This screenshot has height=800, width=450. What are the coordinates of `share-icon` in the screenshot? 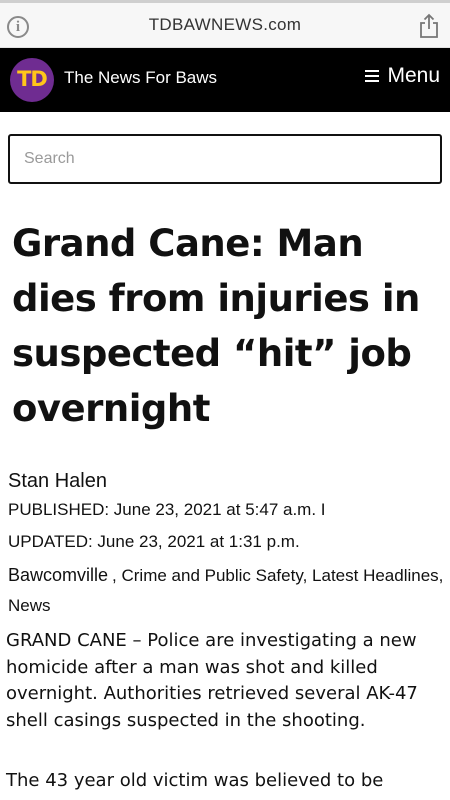 It's located at (429, 26).